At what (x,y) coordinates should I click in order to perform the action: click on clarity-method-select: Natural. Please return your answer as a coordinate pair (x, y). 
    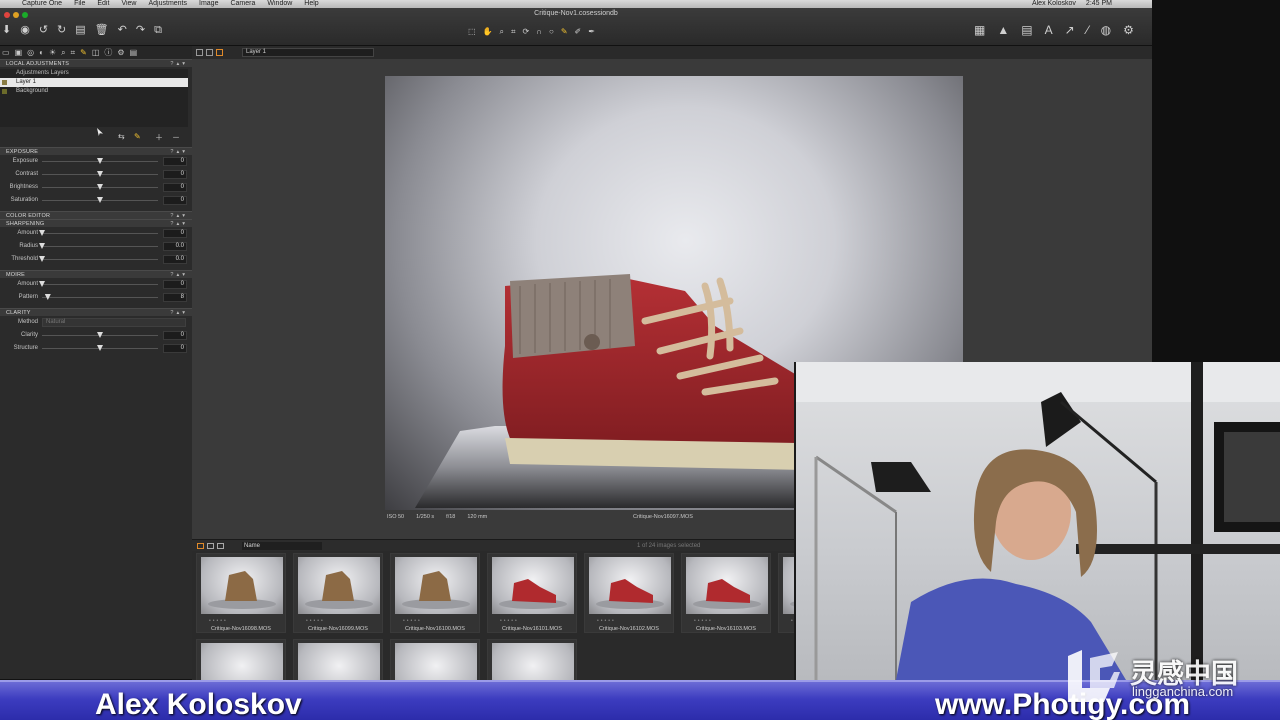
    Looking at the image, I should click on (114, 322).